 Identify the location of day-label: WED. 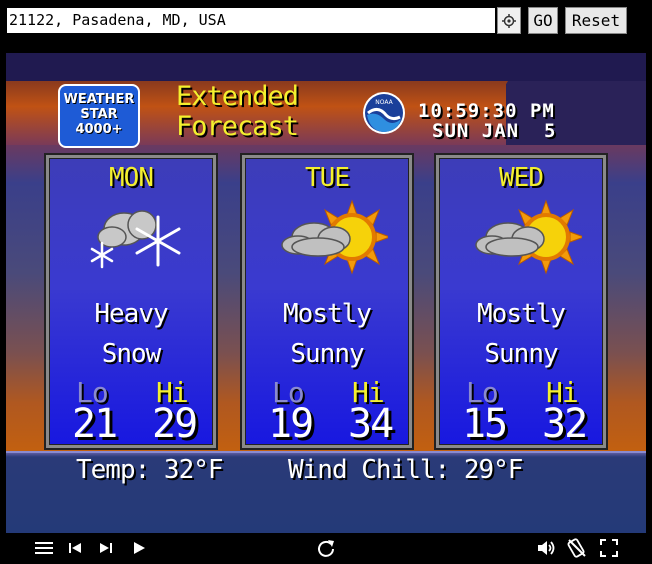
(521, 178).